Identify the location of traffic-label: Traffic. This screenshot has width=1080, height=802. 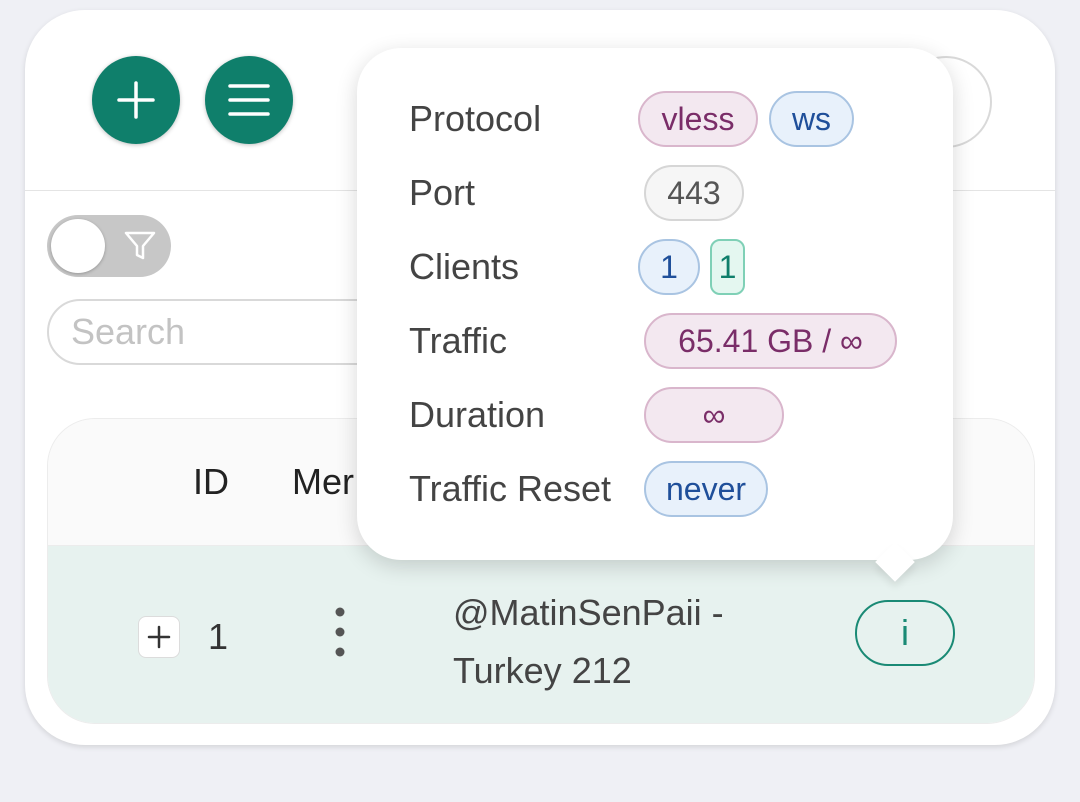
(458, 340).